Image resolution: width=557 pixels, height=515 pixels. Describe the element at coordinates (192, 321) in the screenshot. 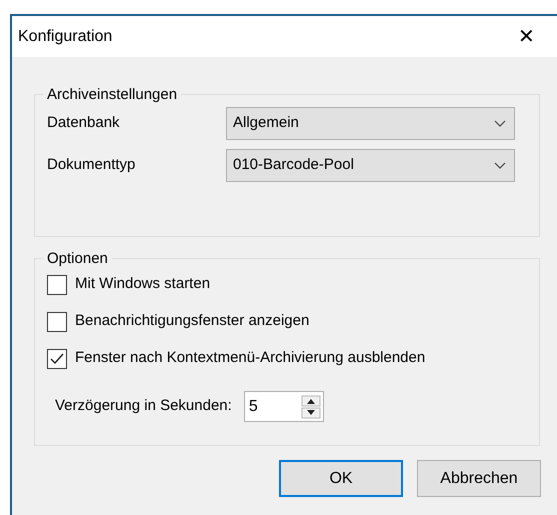

I see `checkbox-label: Benachrichtigungsfenster anzeigen` at that location.